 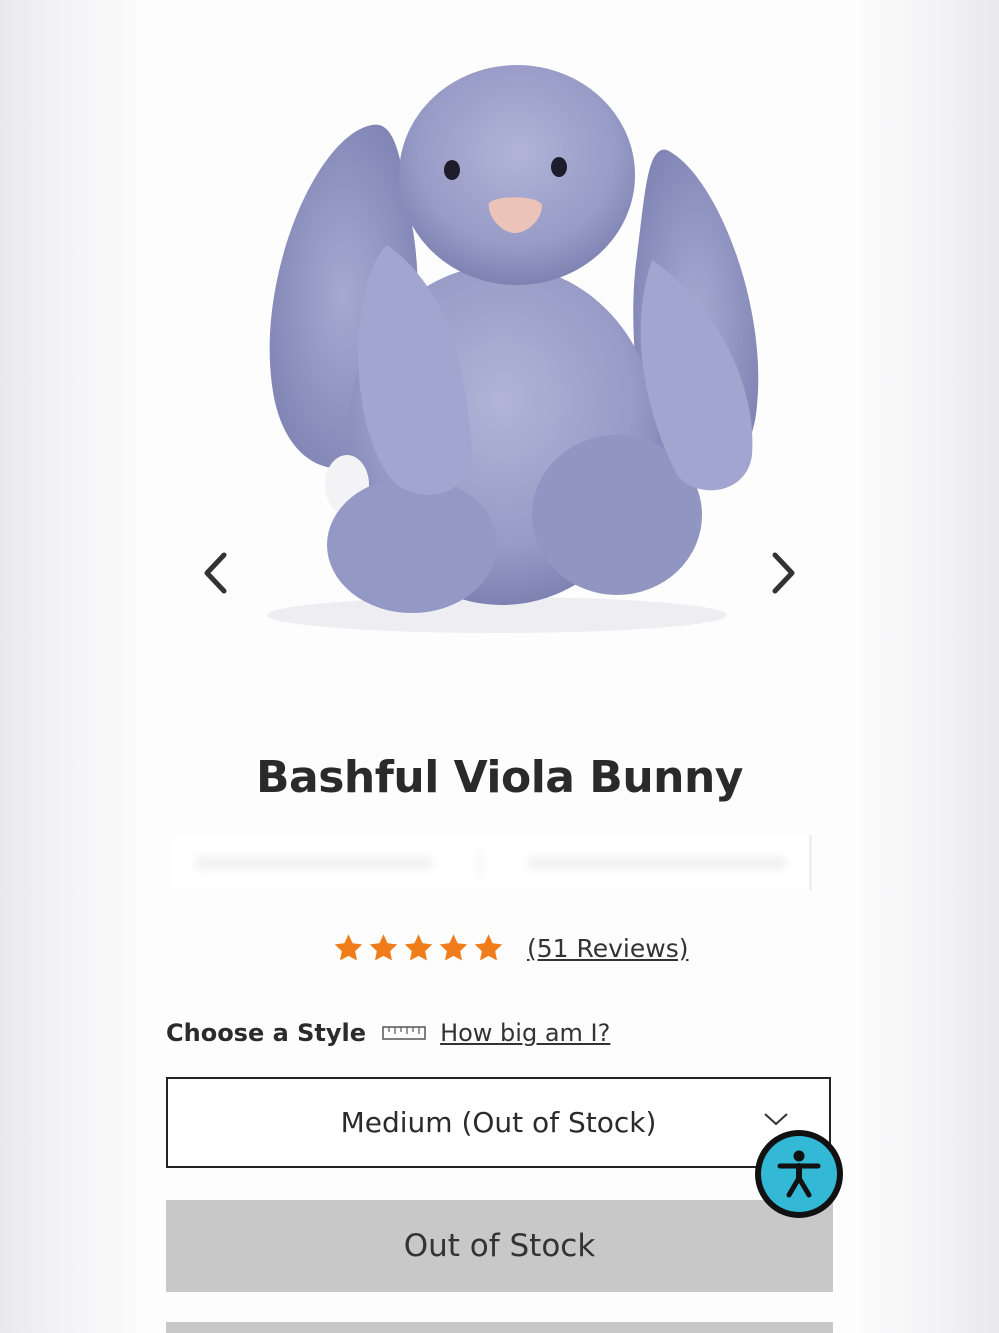 I want to click on previous-image-button, so click(x=215, y=573).